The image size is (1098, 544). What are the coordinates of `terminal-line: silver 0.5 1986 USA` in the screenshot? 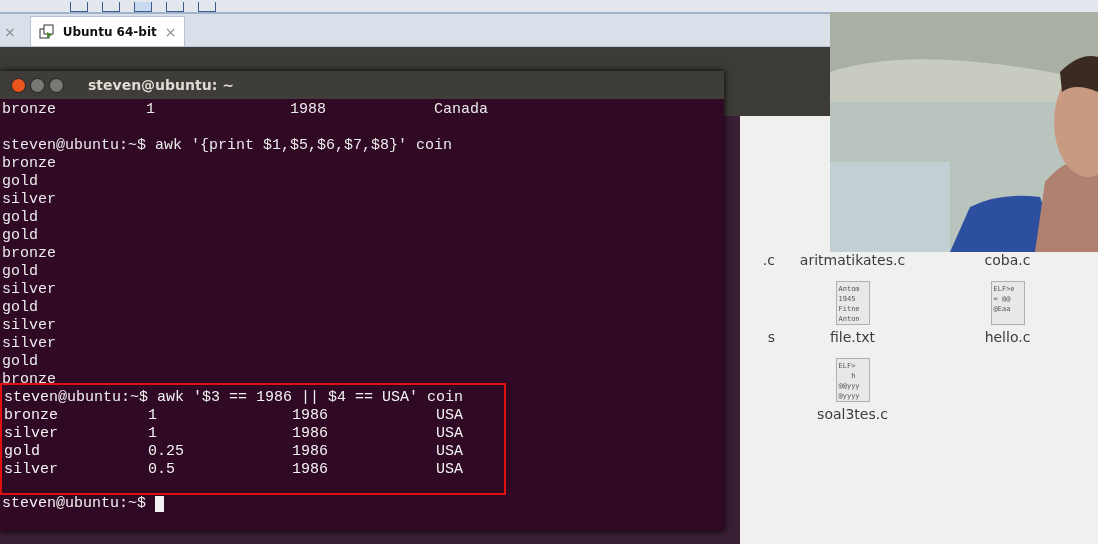 It's located at (234, 470).